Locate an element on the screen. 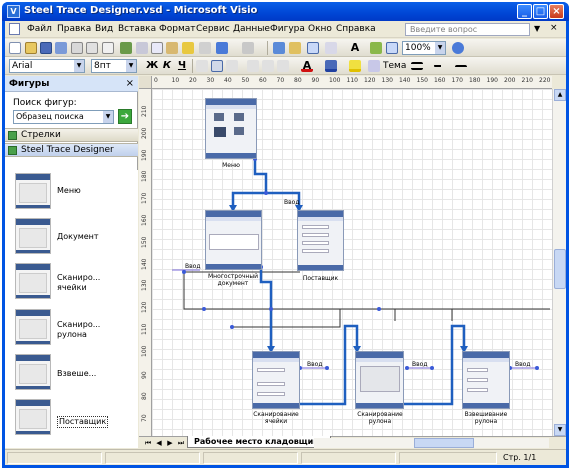  help-icon is located at coordinates (458, 48).